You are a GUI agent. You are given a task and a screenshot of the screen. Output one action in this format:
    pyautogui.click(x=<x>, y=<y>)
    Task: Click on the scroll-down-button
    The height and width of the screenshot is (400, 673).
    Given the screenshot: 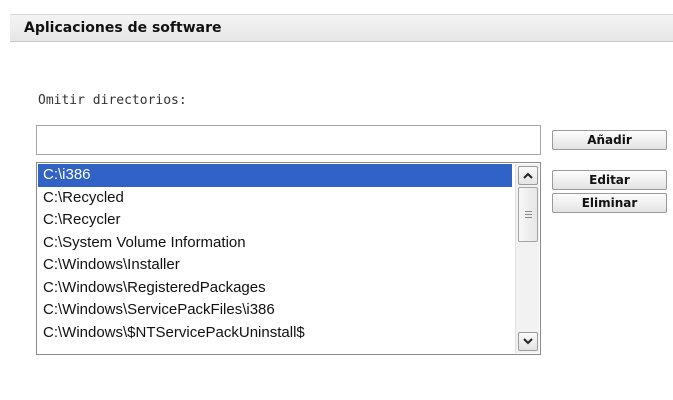 What is the action you would take?
    pyautogui.click(x=528, y=341)
    